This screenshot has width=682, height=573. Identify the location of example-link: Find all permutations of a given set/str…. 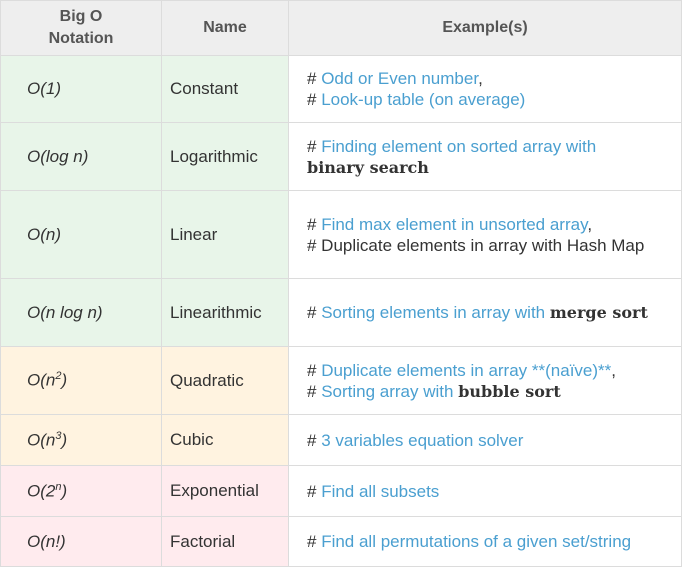
(476, 541).